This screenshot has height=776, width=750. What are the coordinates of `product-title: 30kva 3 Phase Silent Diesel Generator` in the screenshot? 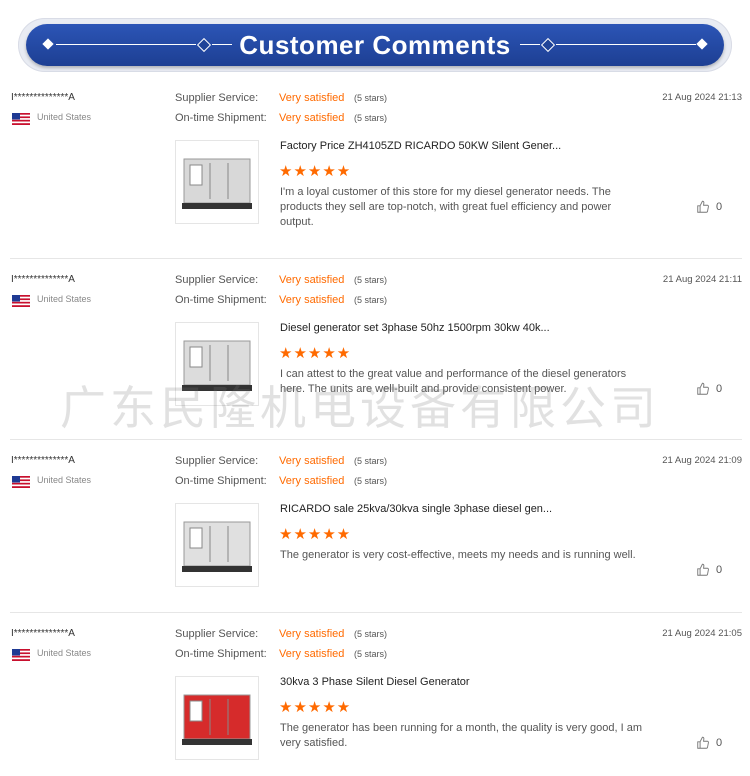 It's located at (375, 682).